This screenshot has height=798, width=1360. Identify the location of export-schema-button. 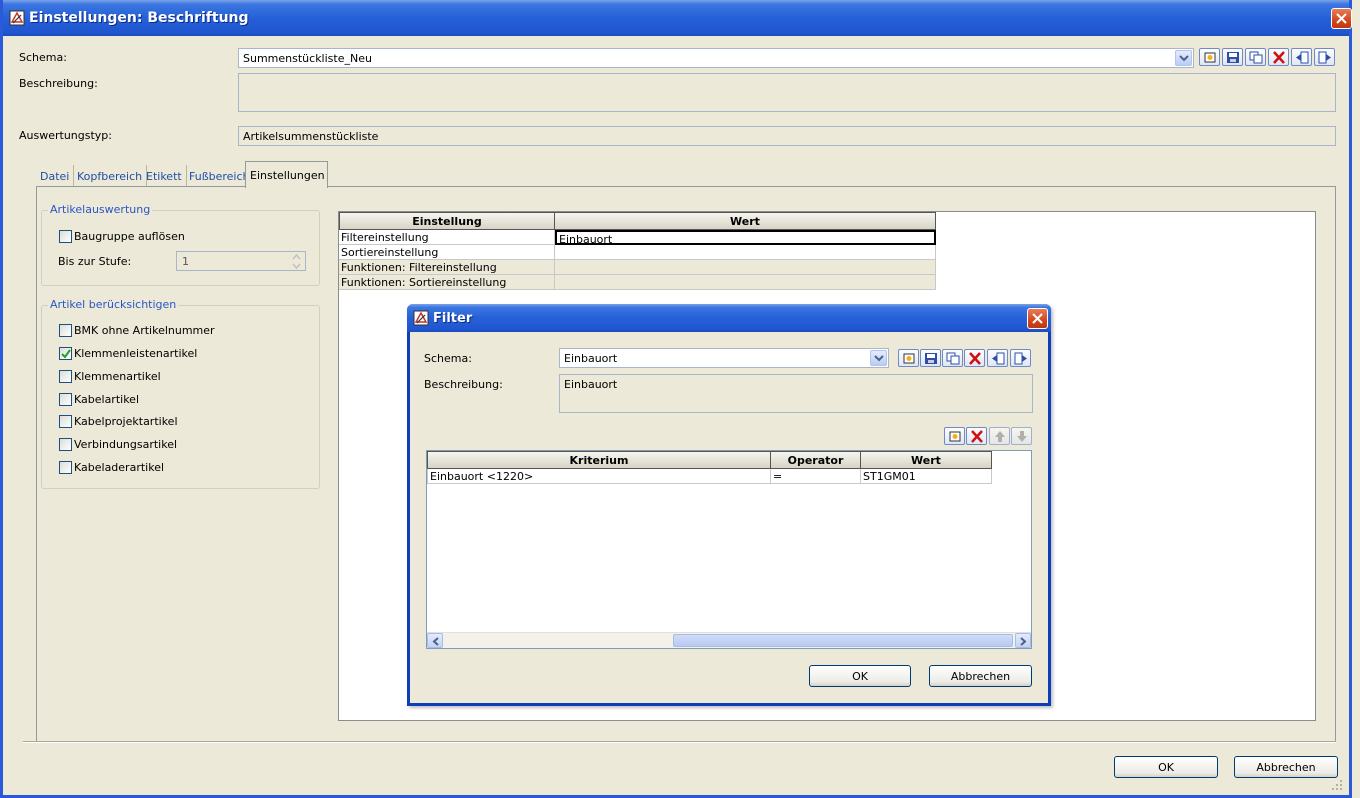
(1324, 57).